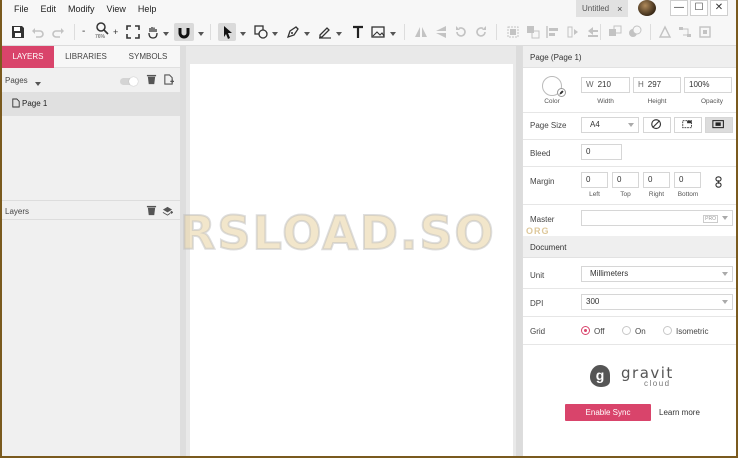 This screenshot has height=458, width=738. Describe the element at coordinates (619, 9) in the screenshot. I see `close-tab-icon: ×` at that location.